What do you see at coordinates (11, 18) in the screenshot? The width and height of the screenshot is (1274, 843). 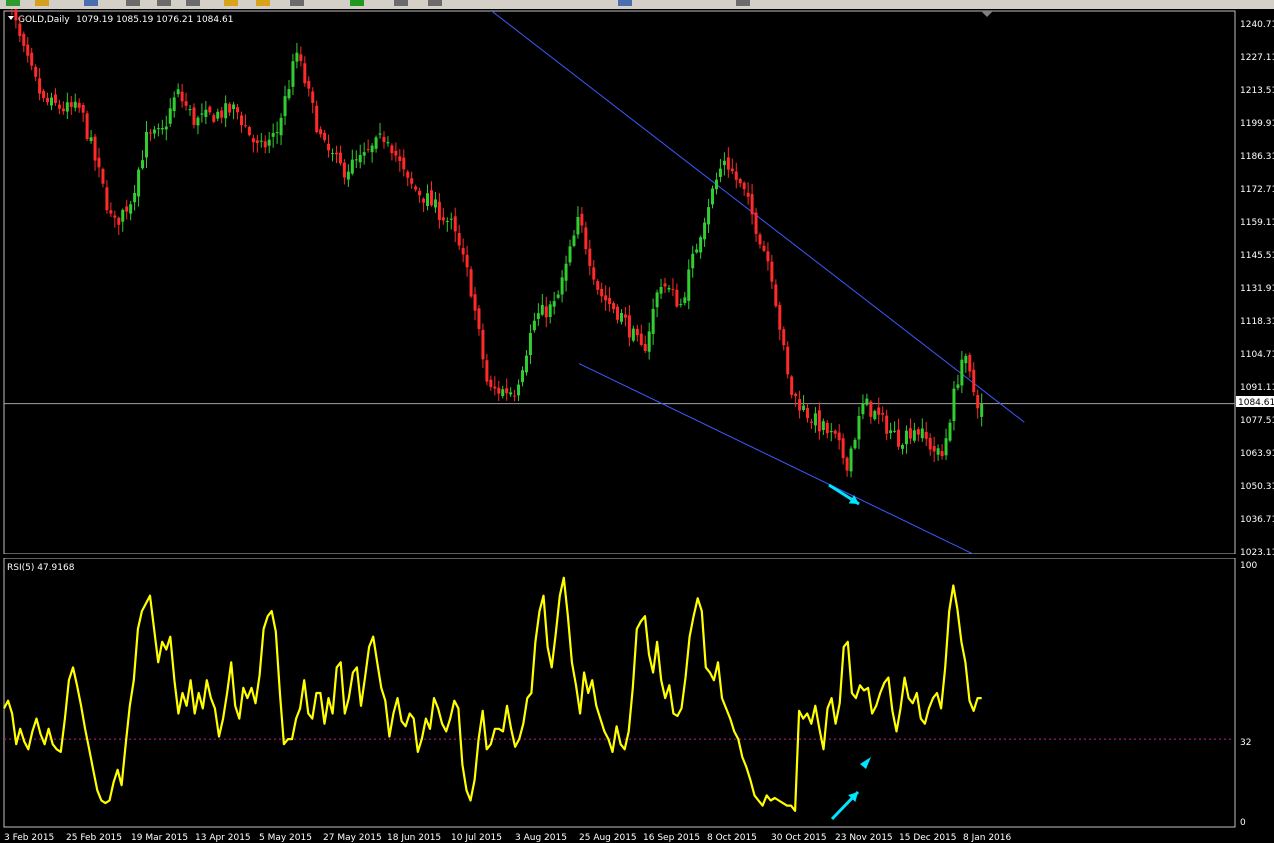 I see `chart-menu-triangle-icon` at bounding box center [11, 18].